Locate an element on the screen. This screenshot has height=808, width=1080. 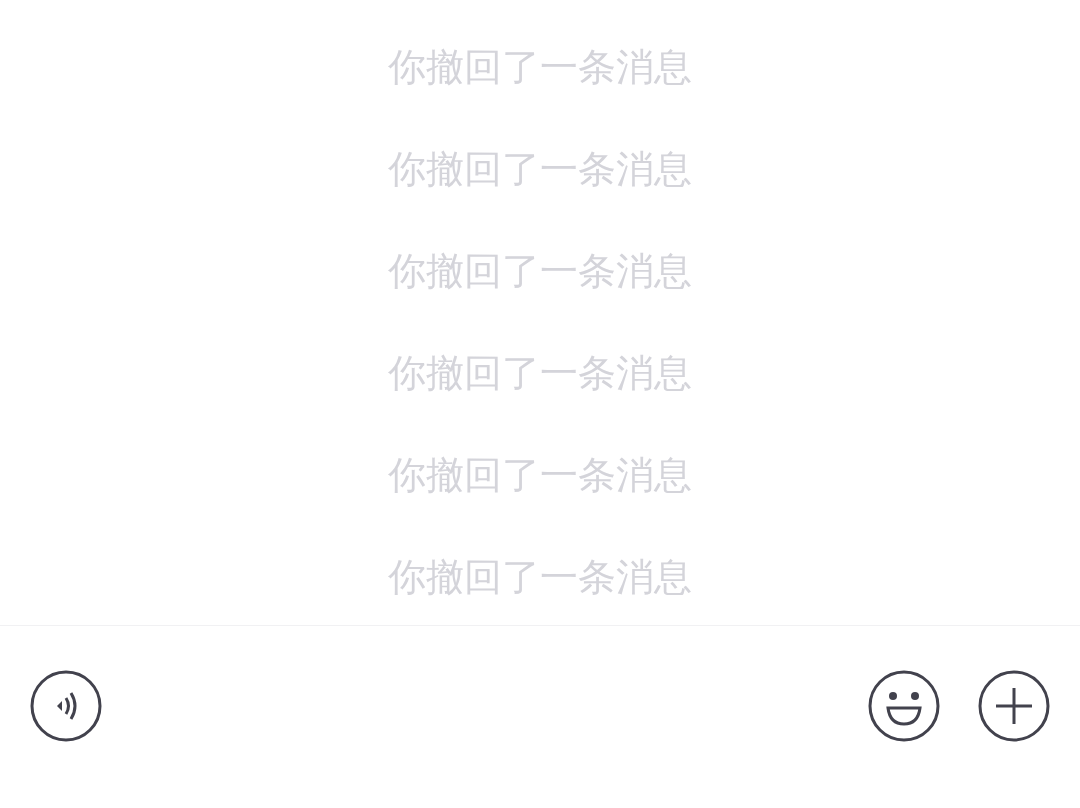
emoji-icon is located at coordinates (904, 706).